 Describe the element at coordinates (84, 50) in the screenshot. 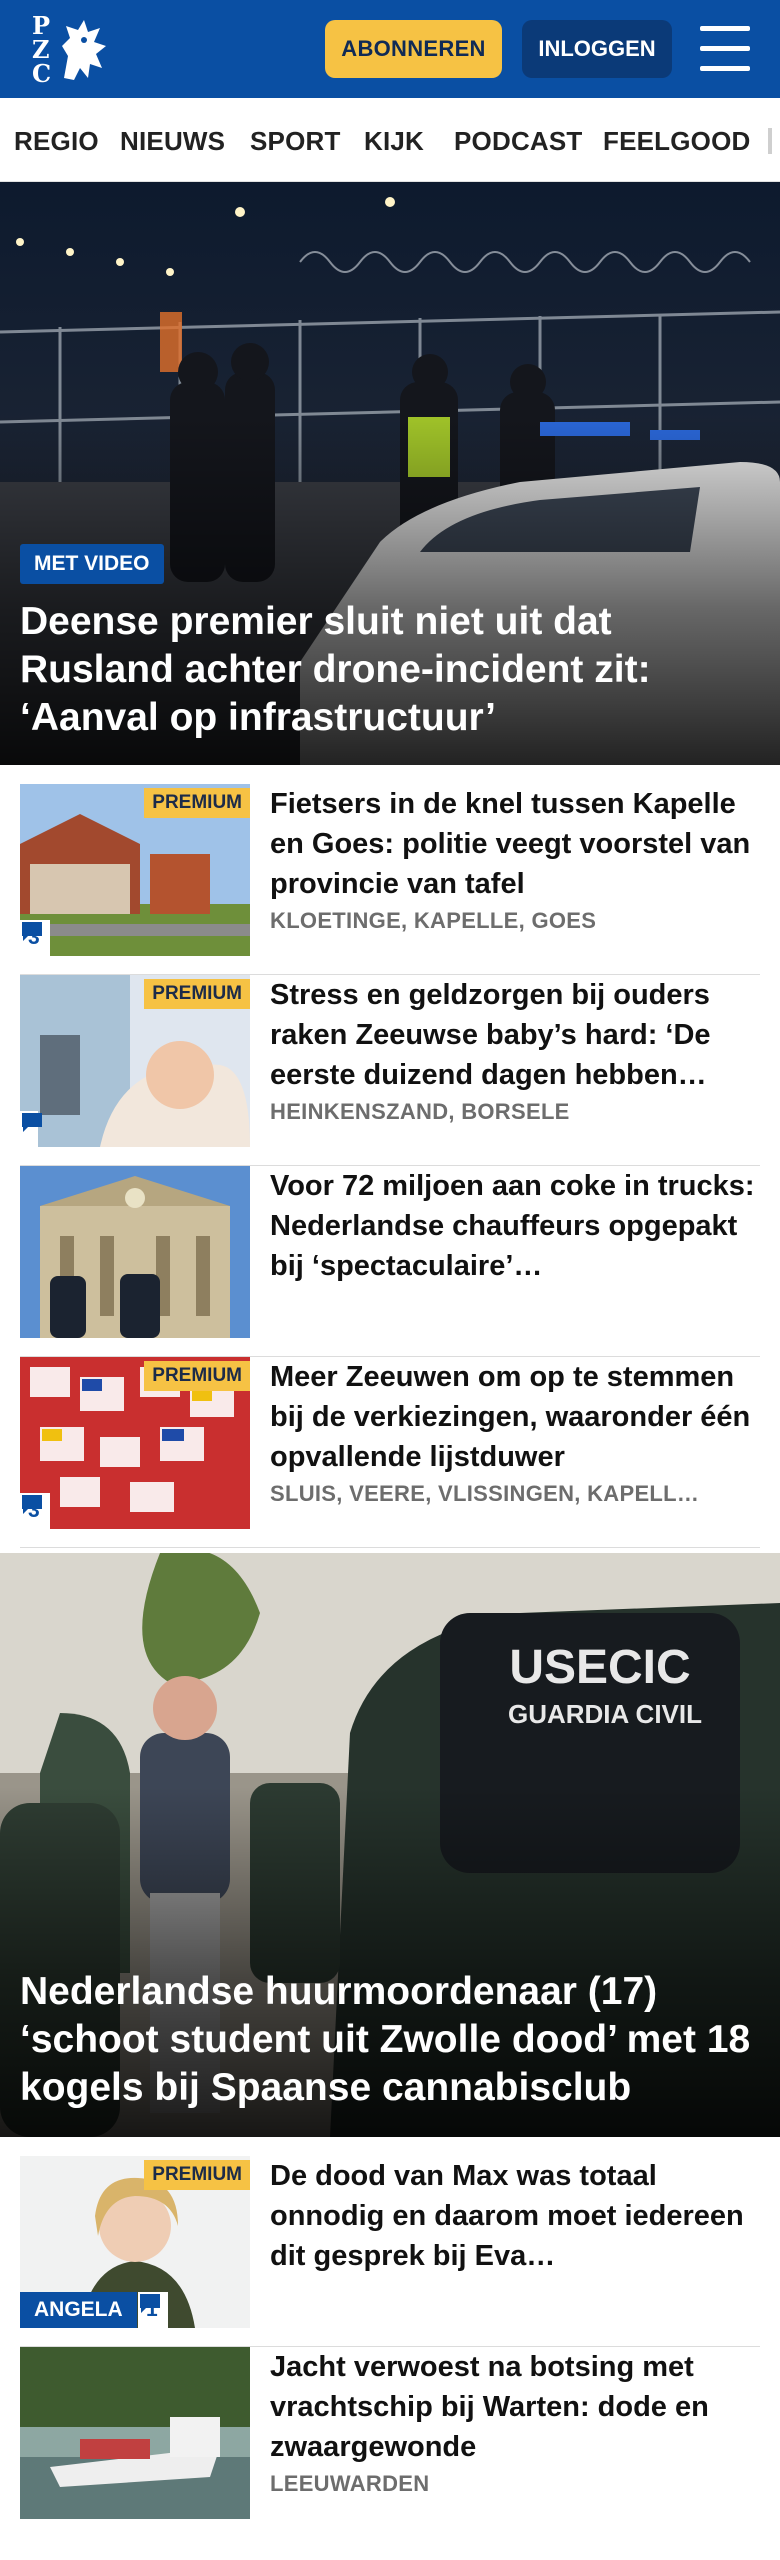

I see `lion-icon` at that location.